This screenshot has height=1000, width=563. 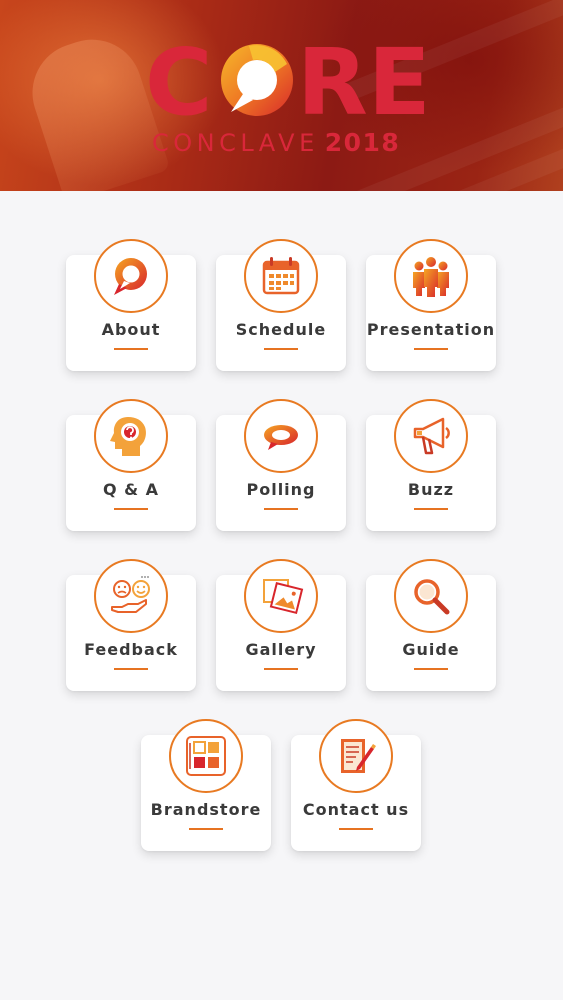 What do you see at coordinates (281, 276) in the screenshot?
I see `calendar-icon` at bounding box center [281, 276].